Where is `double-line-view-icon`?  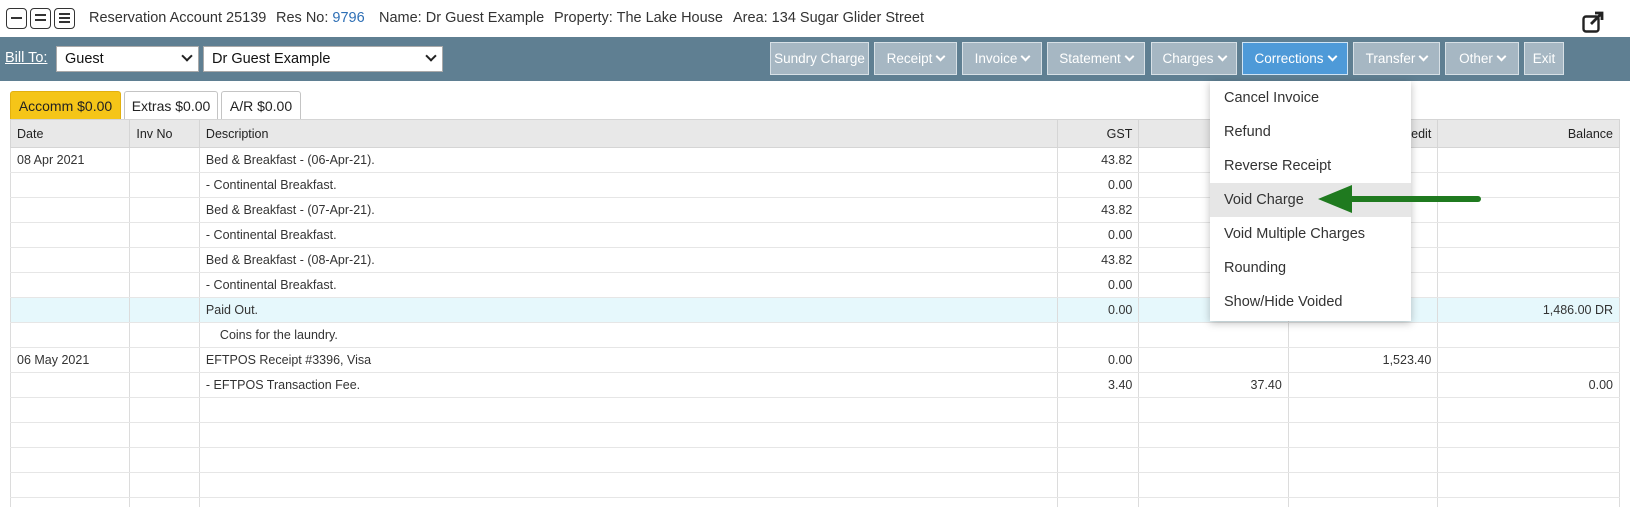 double-line-view-icon is located at coordinates (40, 18).